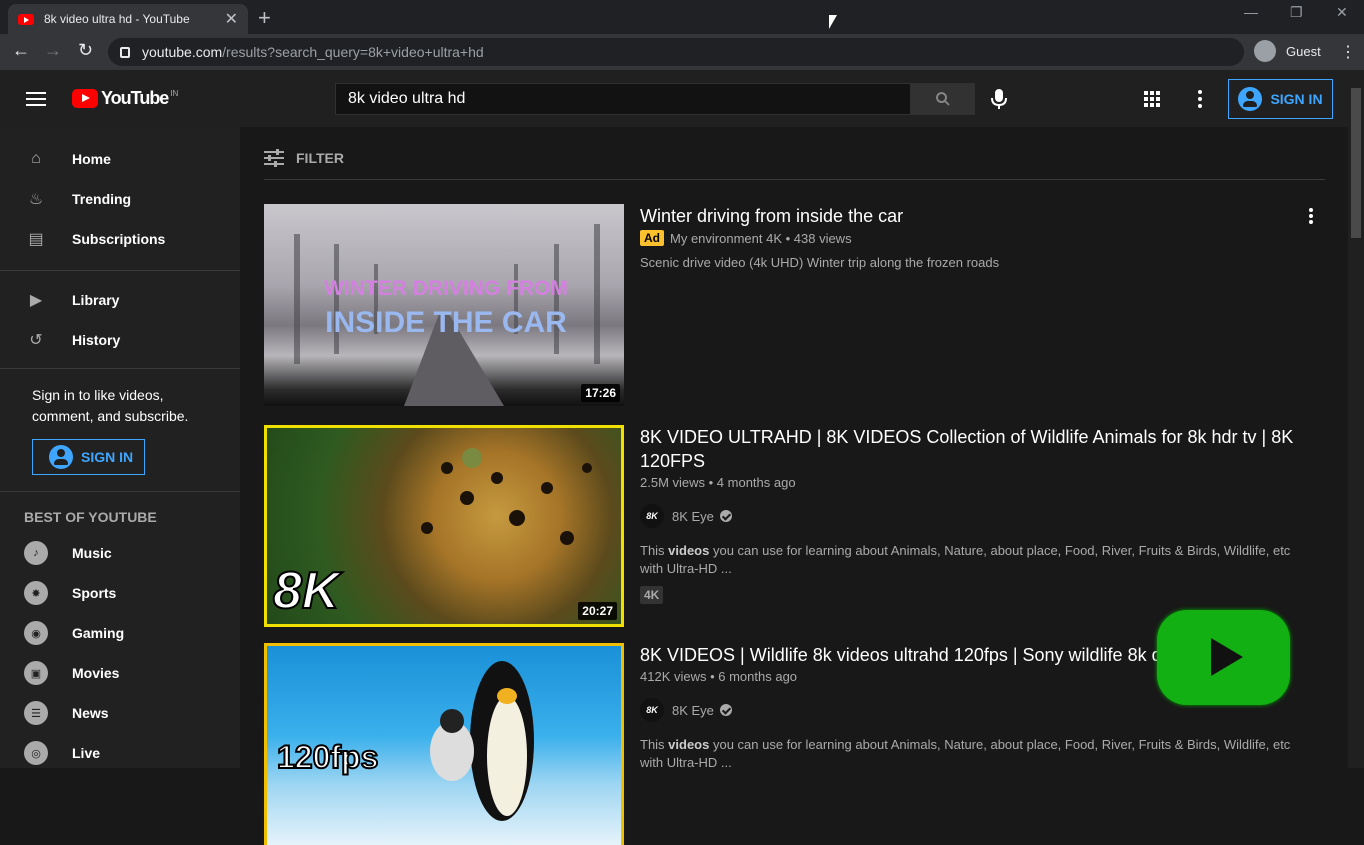  What do you see at coordinates (36, 593) in the screenshot?
I see `sports-icon: ✸` at bounding box center [36, 593].